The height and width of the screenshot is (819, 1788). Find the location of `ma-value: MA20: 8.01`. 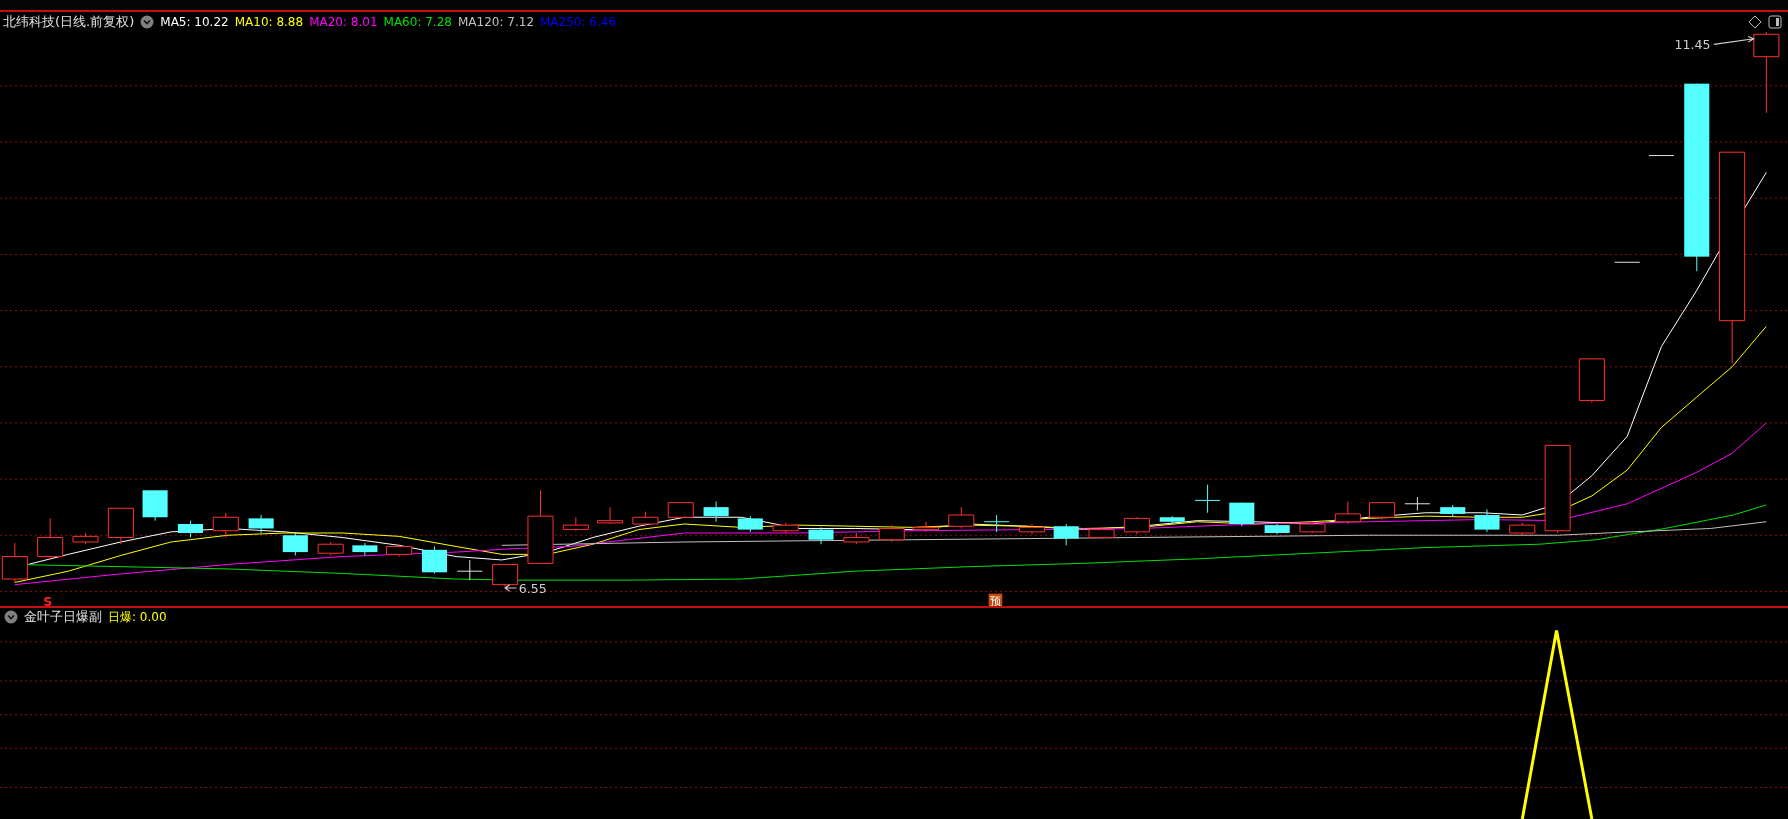

ma-value: MA20: 8.01 is located at coordinates (343, 22).